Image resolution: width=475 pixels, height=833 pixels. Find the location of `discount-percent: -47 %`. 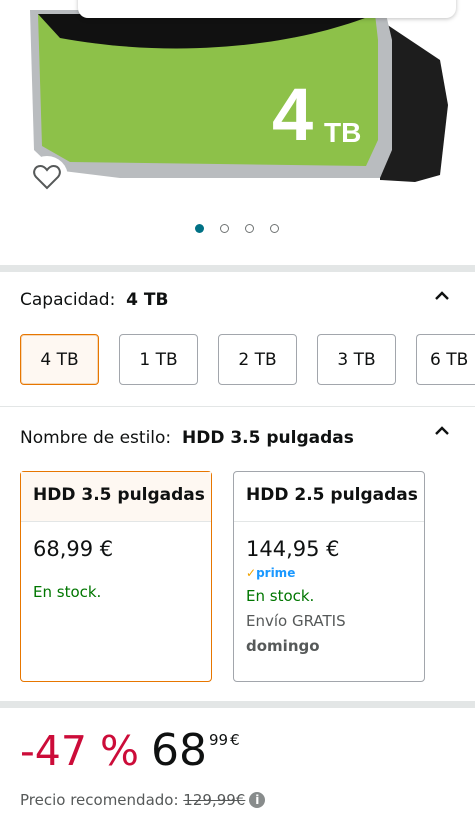

discount-percent: -47 % is located at coordinates (79, 751).